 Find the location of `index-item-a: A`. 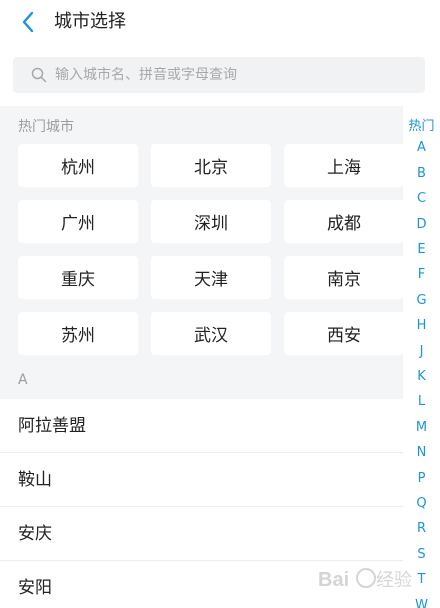

index-item-a: A is located at coordinates (421, 147).